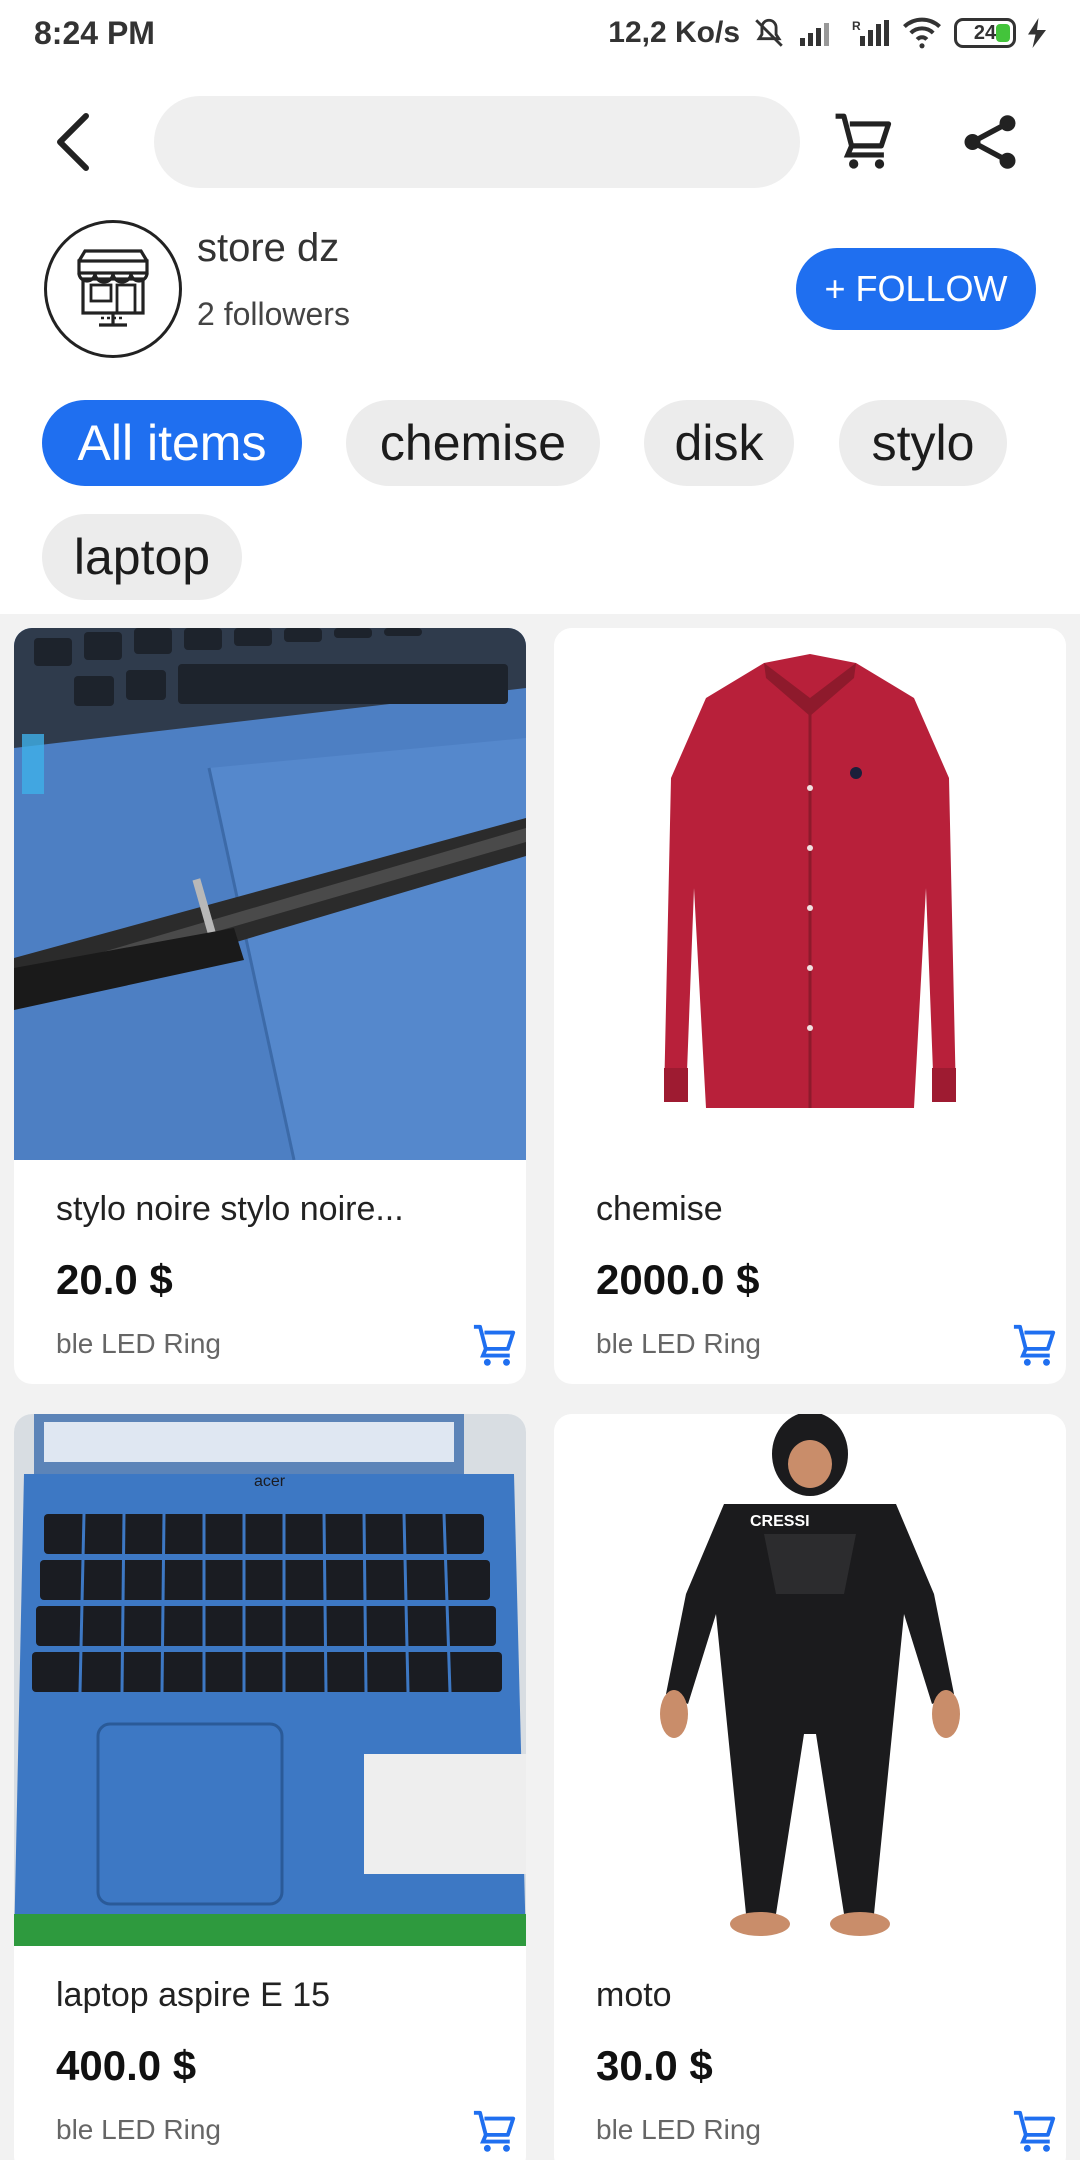  Describe the element at coordinates (922, 33) in the screenshot. I see `wifi-icon` at that location.